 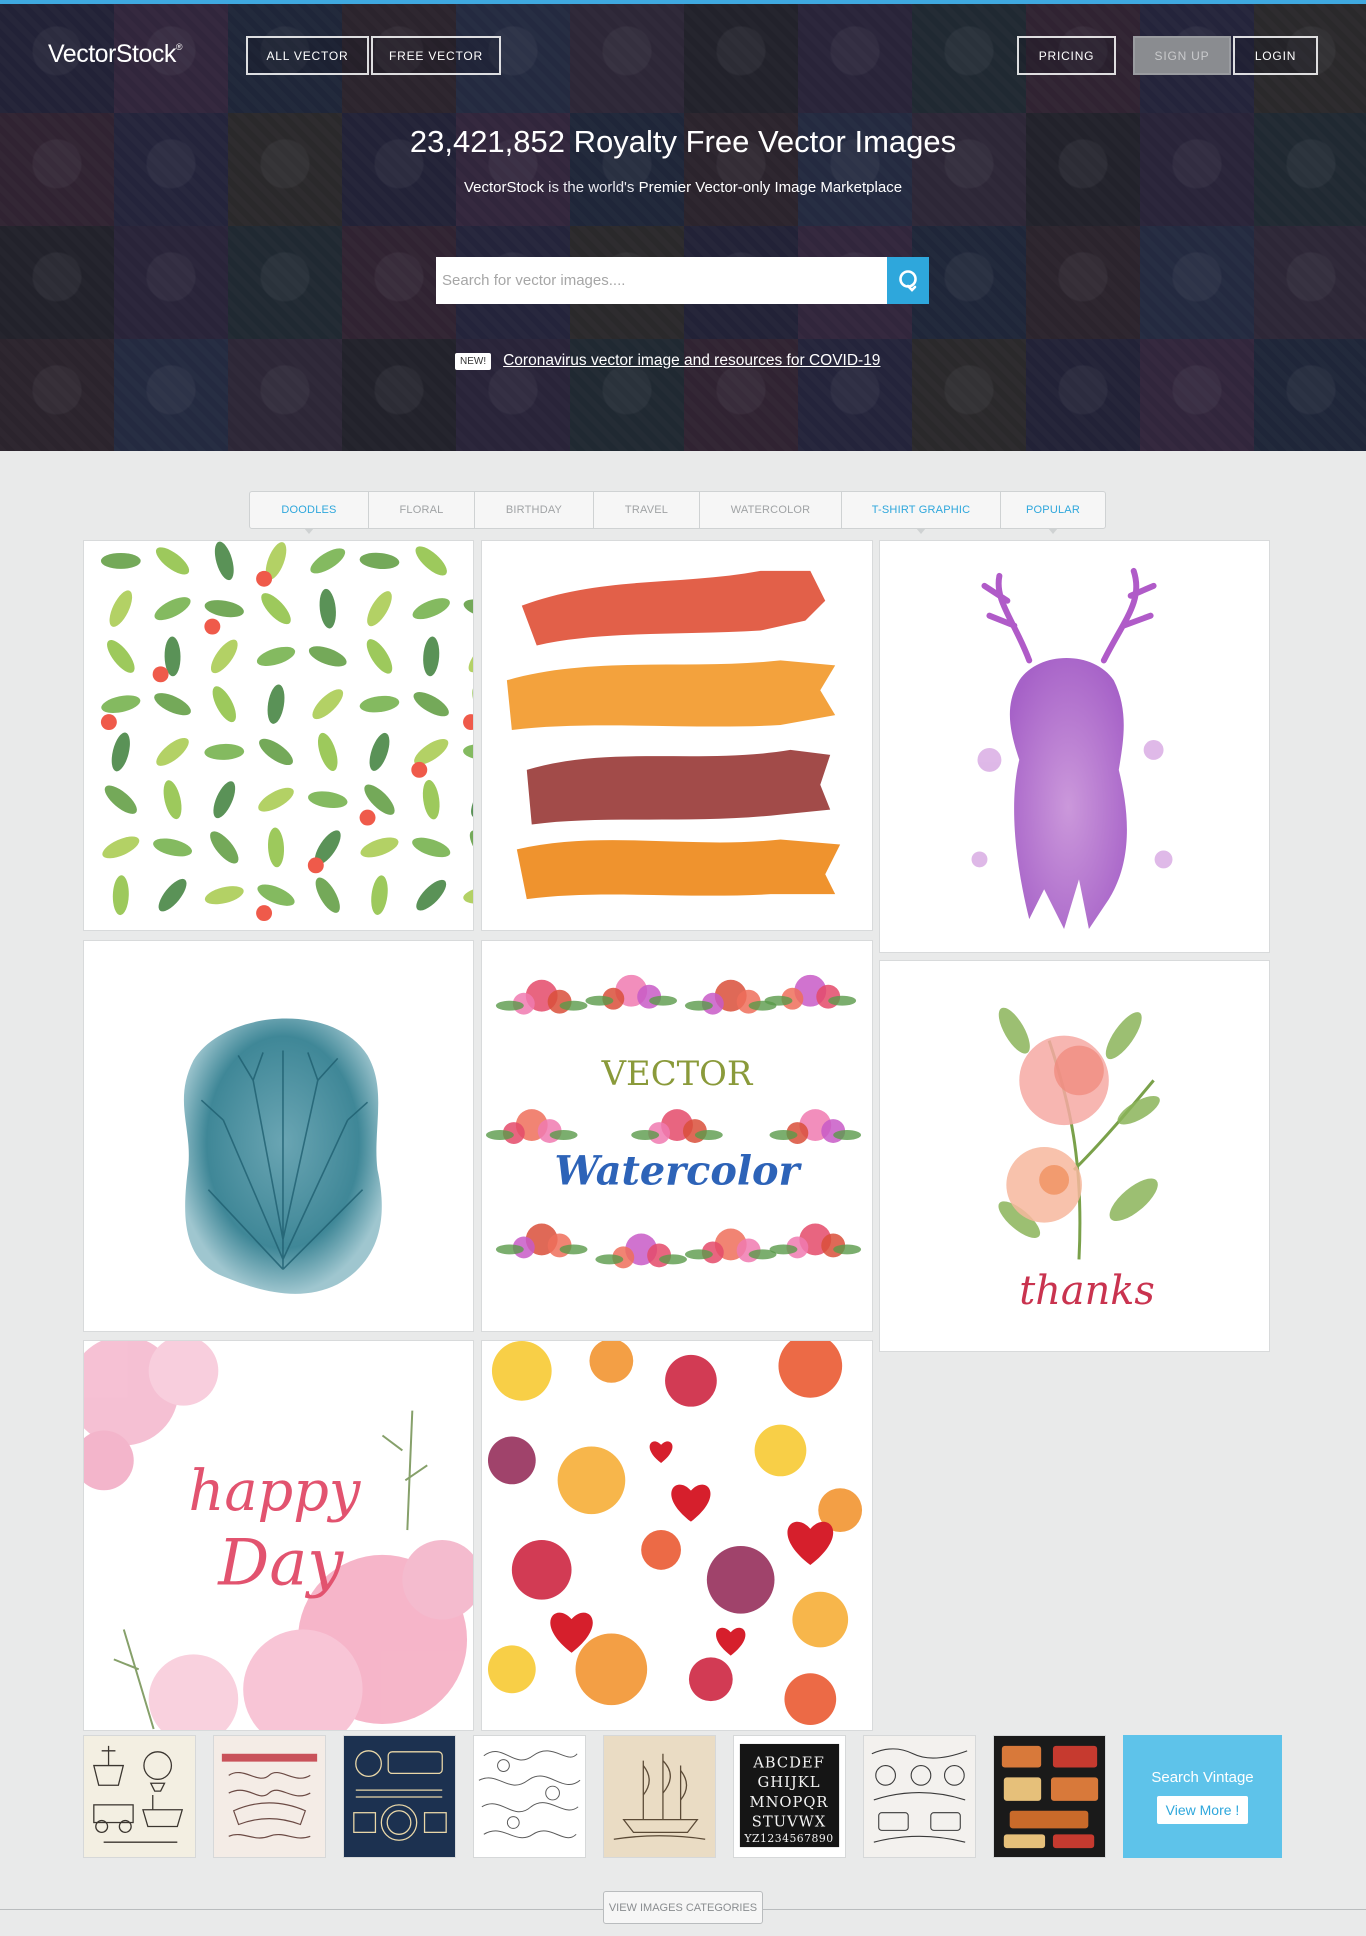 I want to click on ornament-collection-thumbnail, so click(x=919, y=1796).